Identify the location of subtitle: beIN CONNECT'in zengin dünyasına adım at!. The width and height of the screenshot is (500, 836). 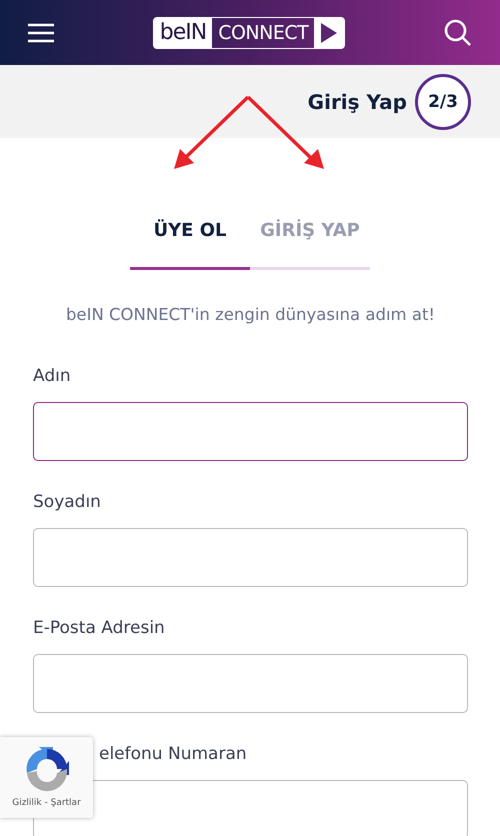
(250, 314).